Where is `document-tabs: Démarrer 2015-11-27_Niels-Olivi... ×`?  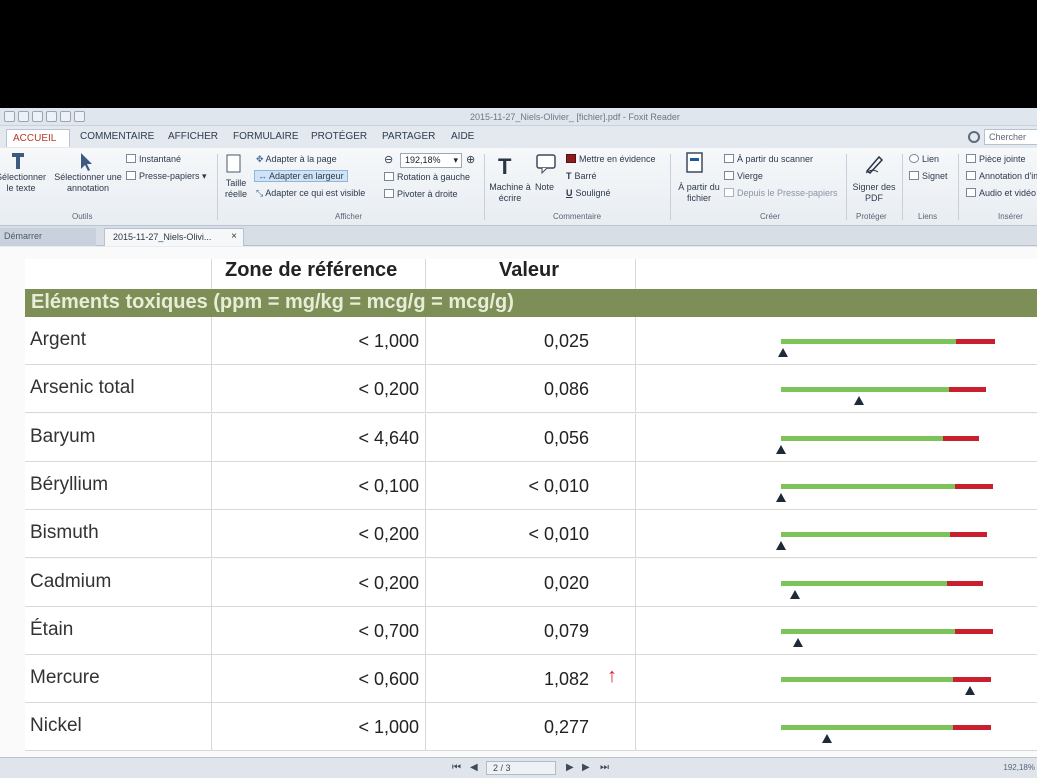
document-tabs: Démarrer 2015-11-27_Niels-Olivi... × is located at coordinates (518, 236).